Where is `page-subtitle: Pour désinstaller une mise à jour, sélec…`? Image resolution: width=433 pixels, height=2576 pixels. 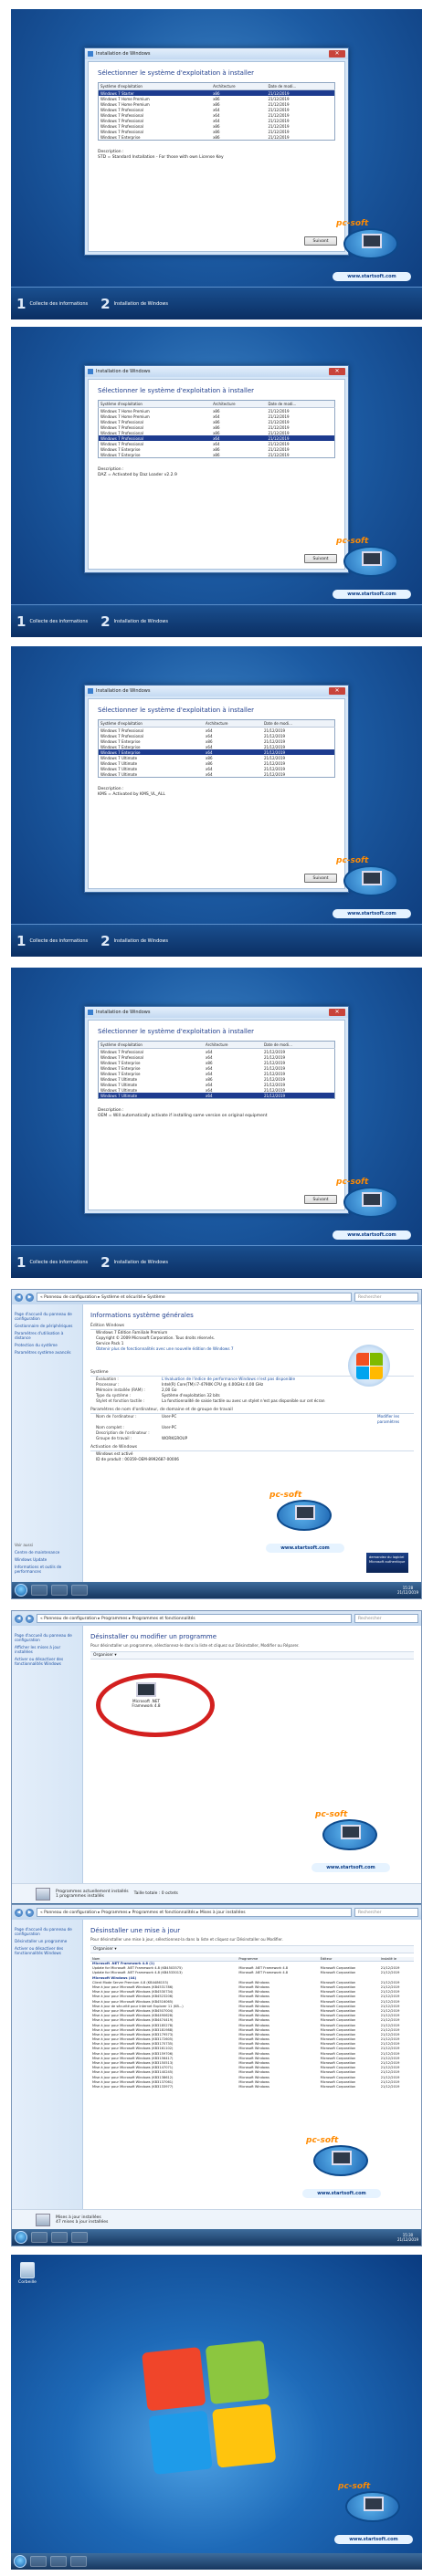 page-subtitle: Pour désinstaller une mise à jour, sélec… is located at coordinates (186, 1939).